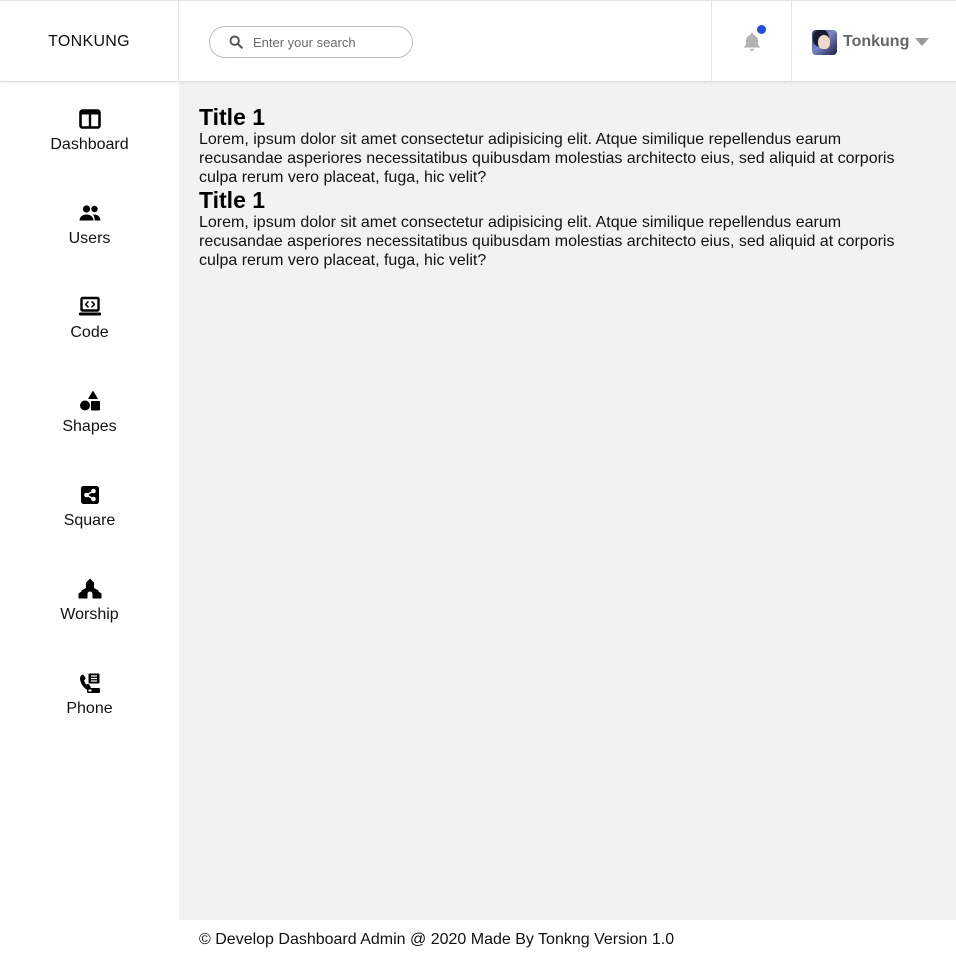 The height and width of the screenshot is (959, 956). Describe the element at coordinates (89, 600) in the screenshot. I see `sidebar-item-worship: Worship` at that location.